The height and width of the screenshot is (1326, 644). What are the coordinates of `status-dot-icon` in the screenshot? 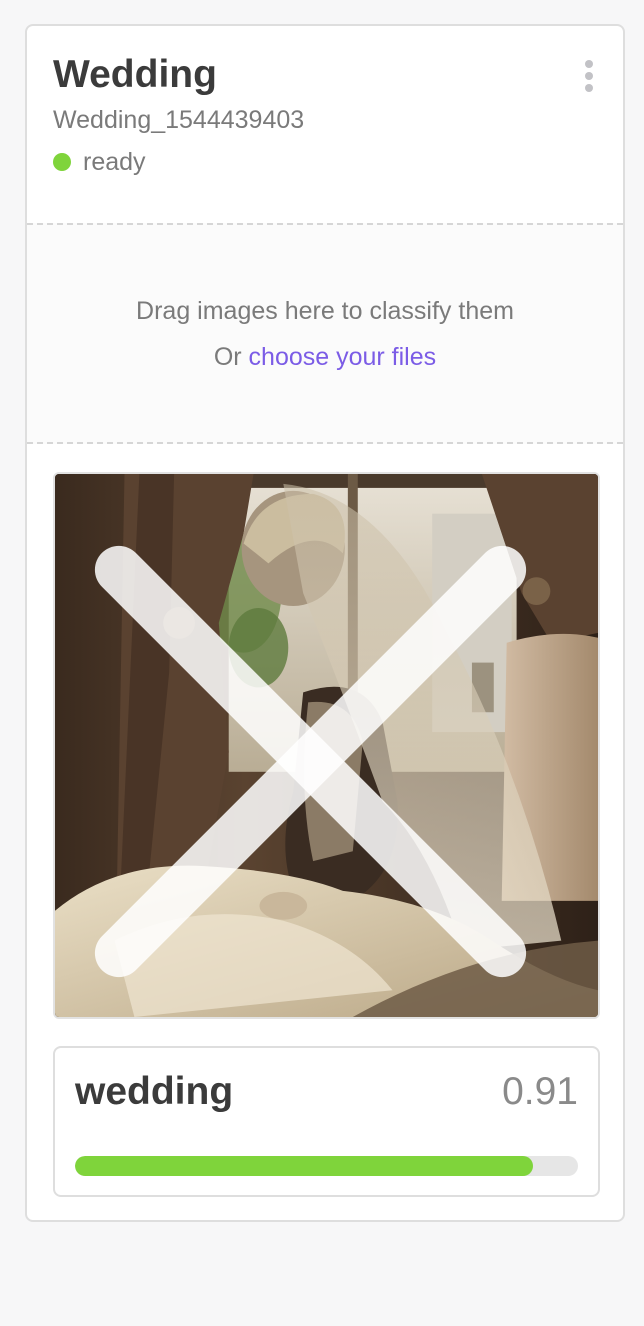 It's located at (62, 162).